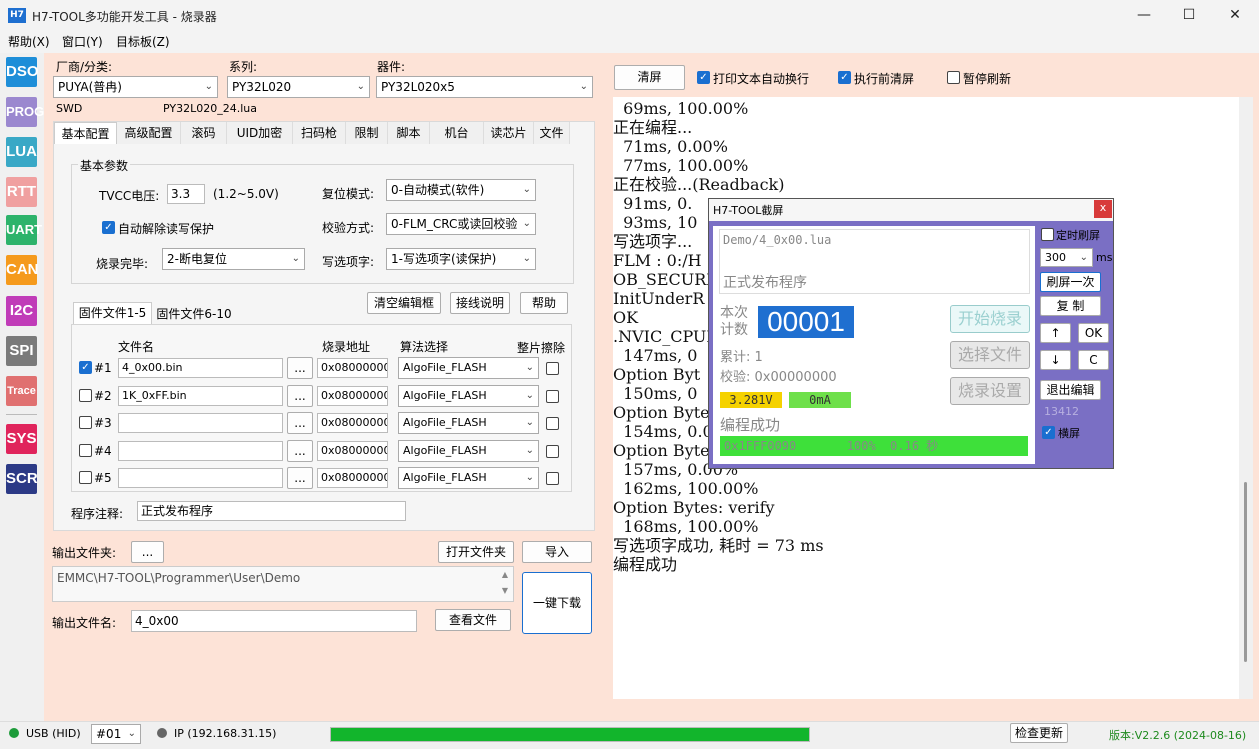  What do you see at coordinates (194, 314) in the screenshot?
I see `tab-files-6-10: 固件文件6-10` at bounding box center [194, 314].